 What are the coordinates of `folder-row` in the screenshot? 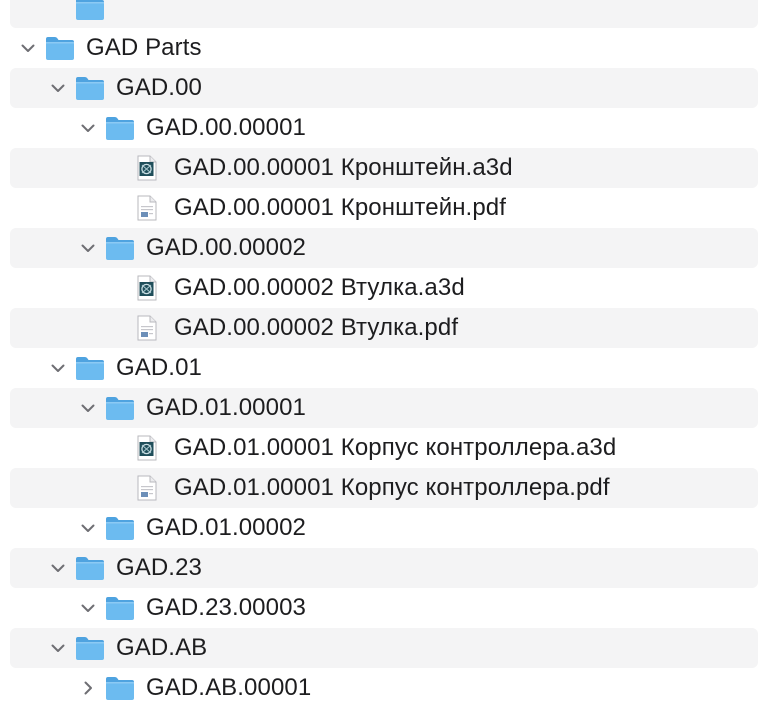 It's located at (384, 14).